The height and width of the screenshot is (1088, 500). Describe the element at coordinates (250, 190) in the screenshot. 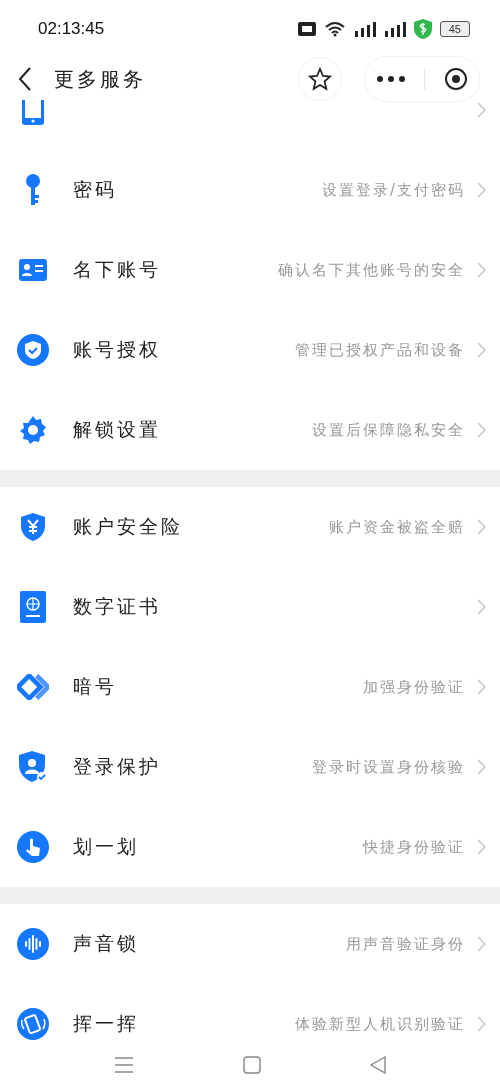

I see `settings-row: 密码 设置登录/支付密码` at that location.